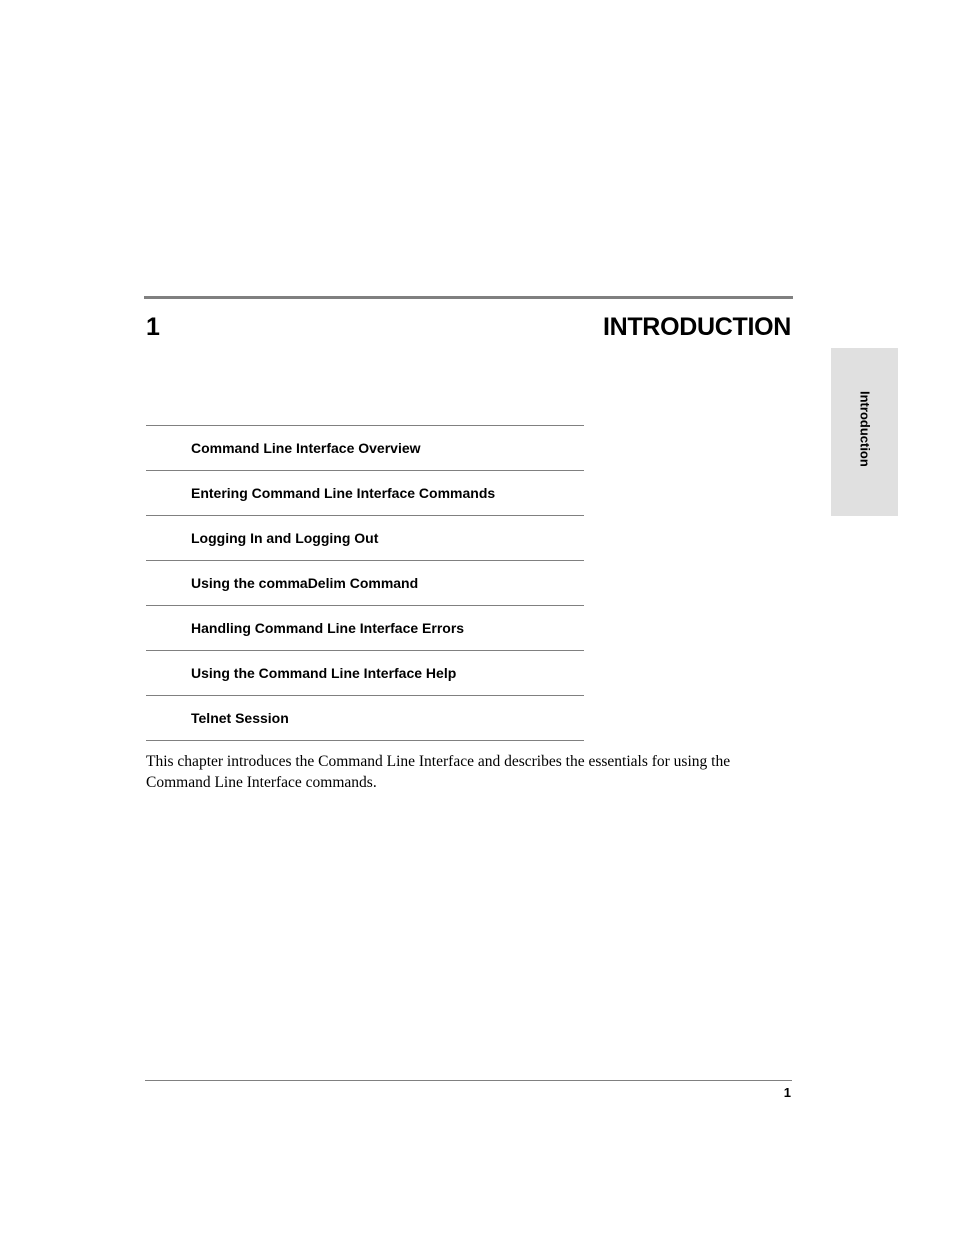 Image resolution: width=954 pixels, height=1235 pixels. I want to click on toc-item-label: Command Line Interface Overview, so click(306, 448).